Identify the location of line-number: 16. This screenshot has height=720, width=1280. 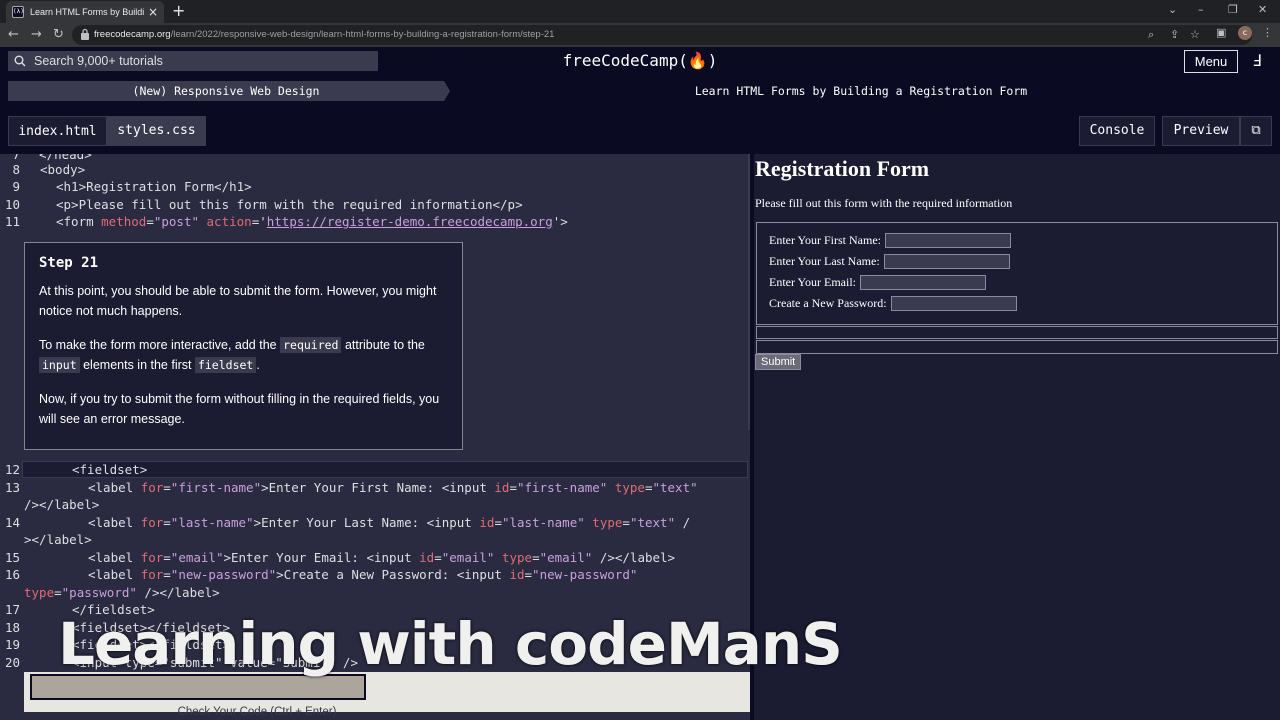
(12, 574).